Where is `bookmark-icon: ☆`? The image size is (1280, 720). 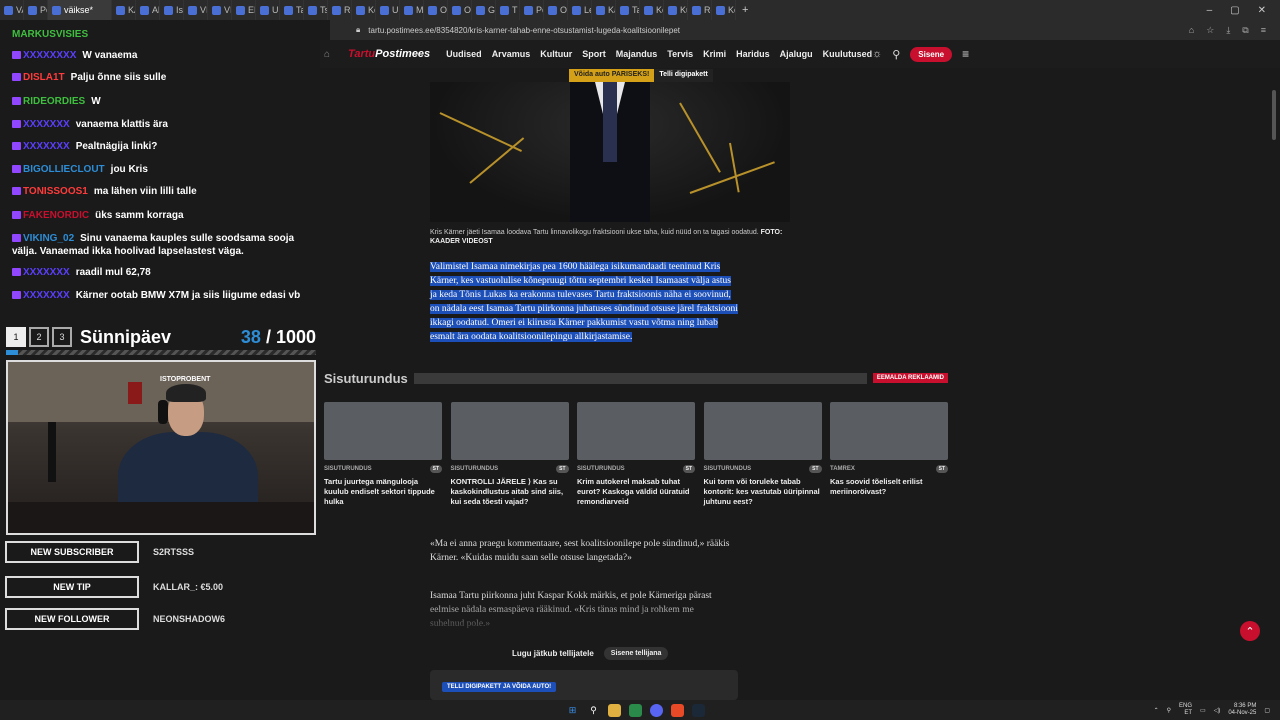
bookmark-icon: ☆ is located at coordinates (1210, 30).